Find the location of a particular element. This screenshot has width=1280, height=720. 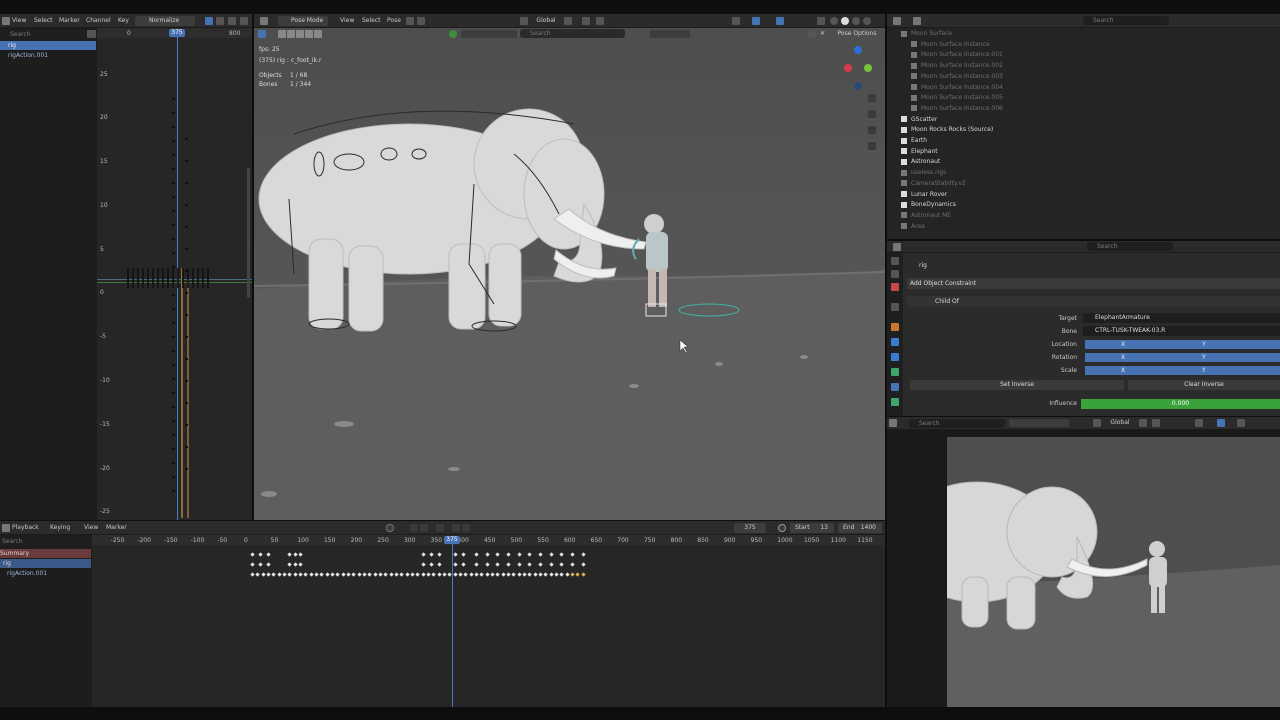

outliner-row: Earth is located at coordinates (1083, 141).